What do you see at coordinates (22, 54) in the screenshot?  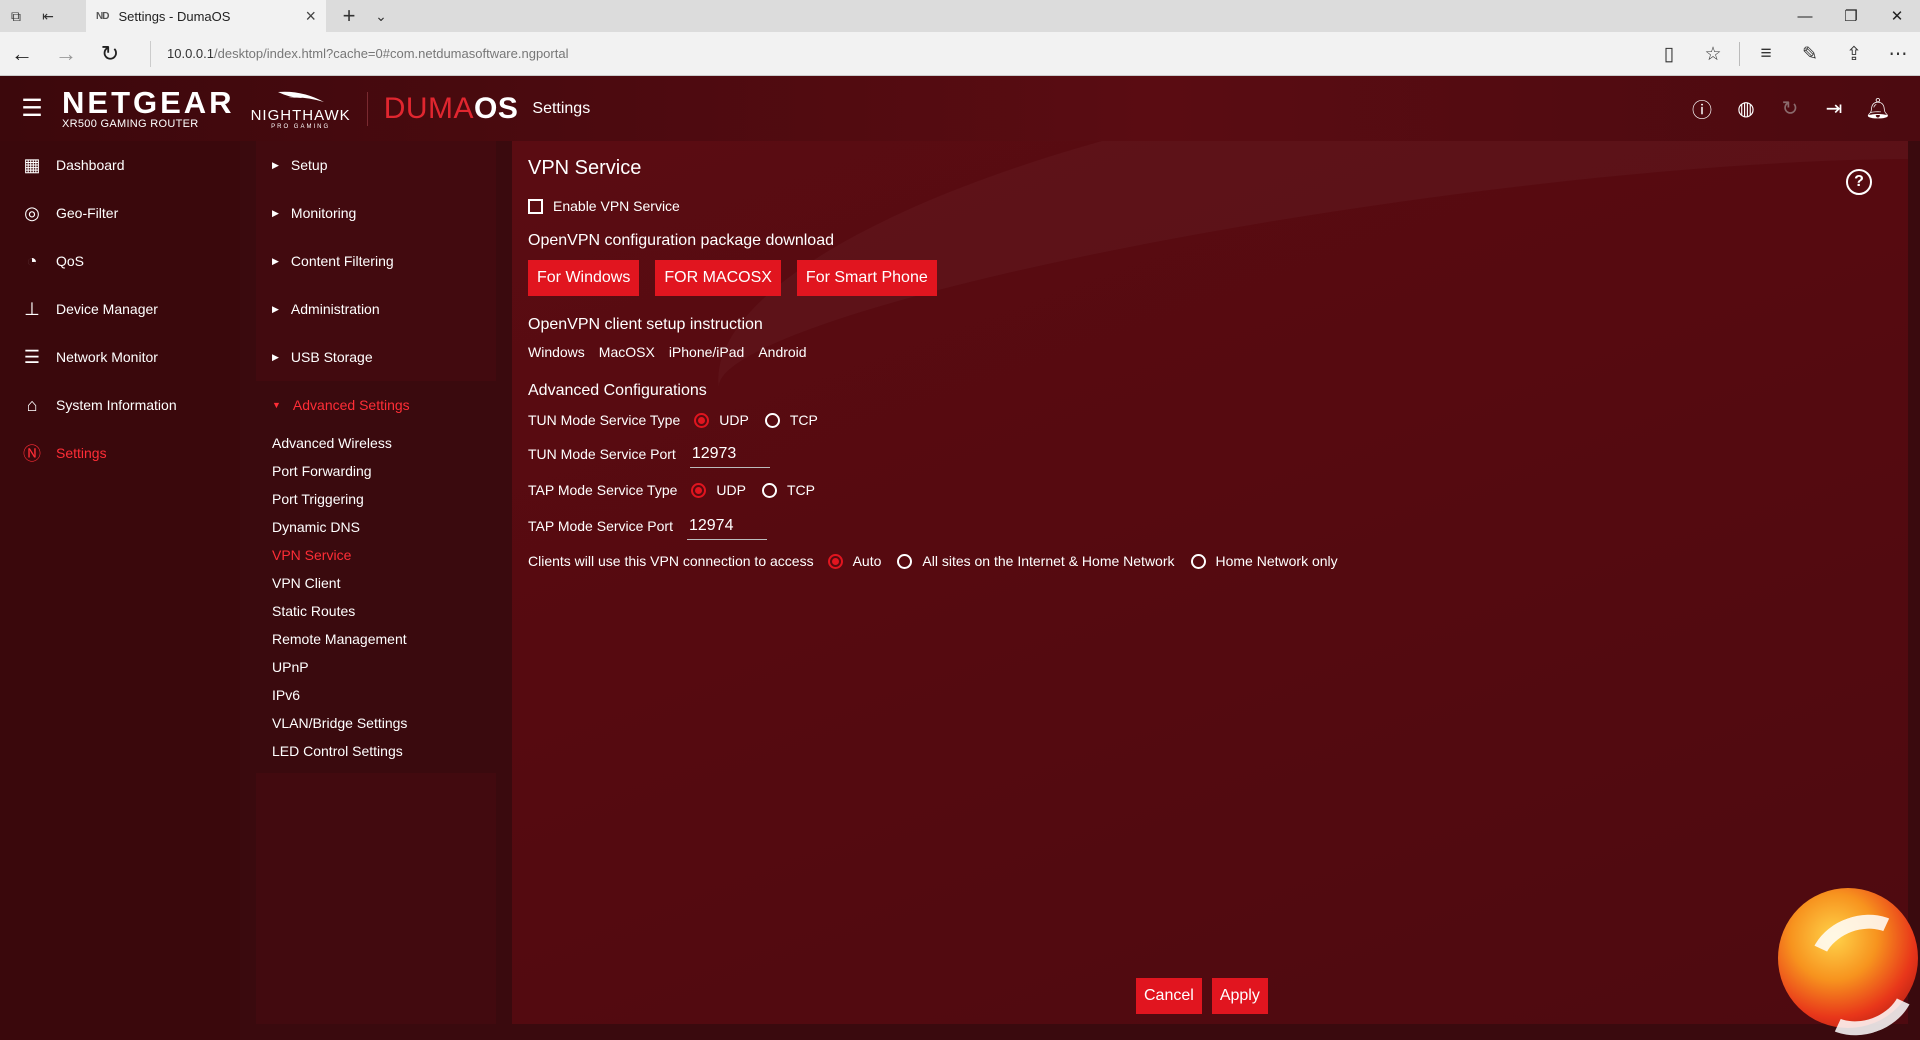 I see `back-arrow-icon: ←` at bounding box center [22, 54].